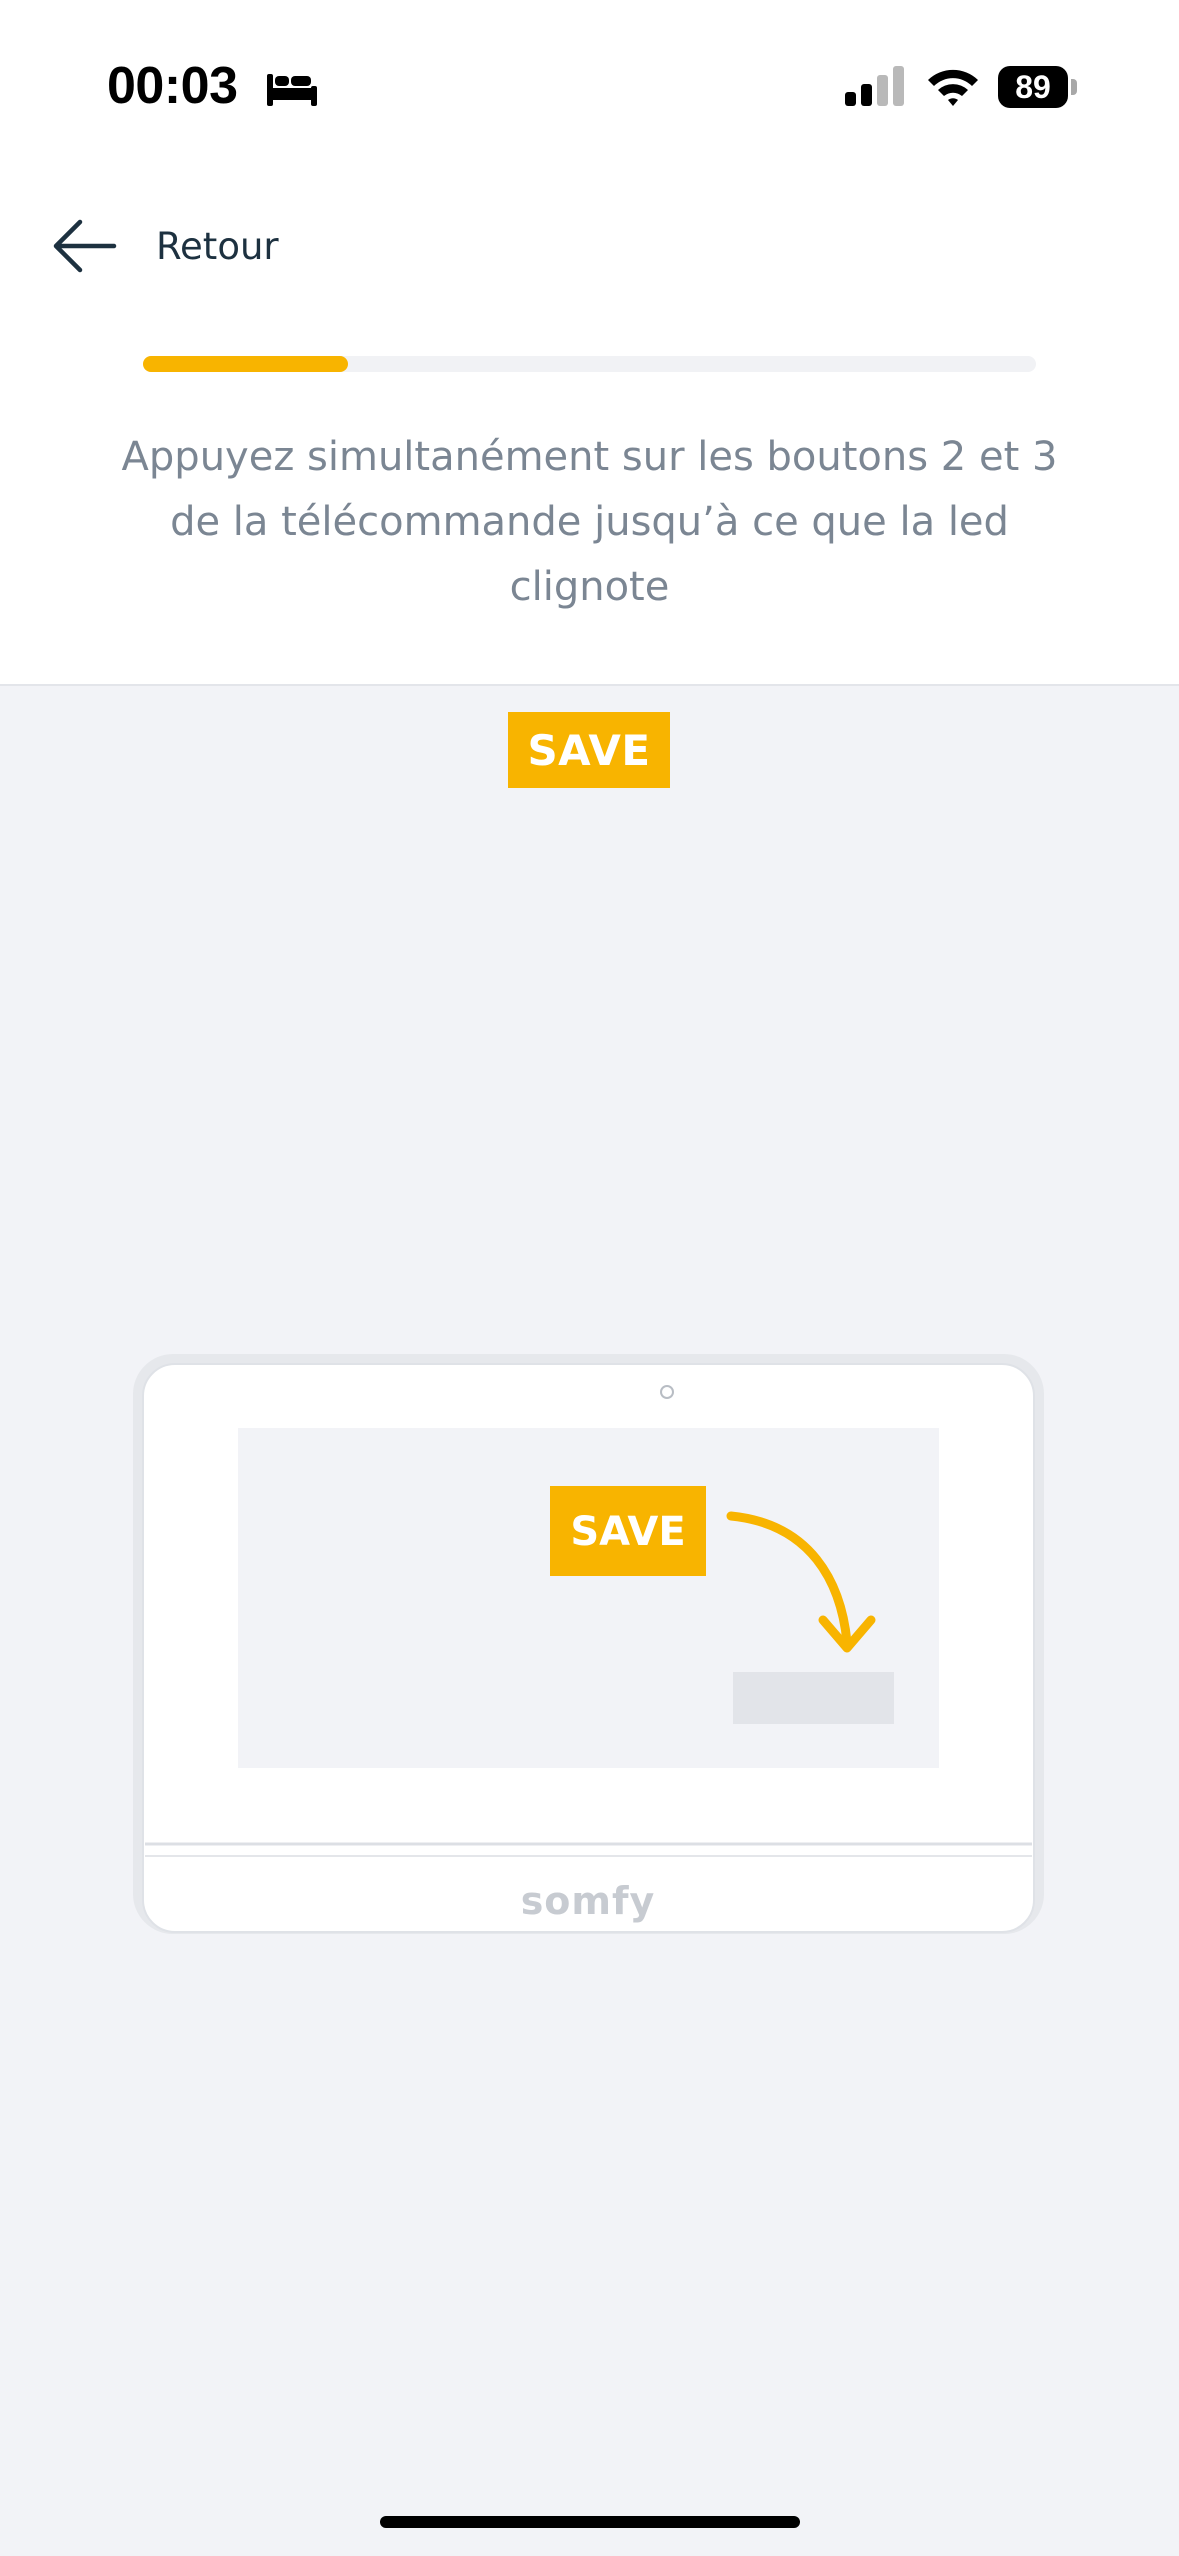 Image resolution: width=1179 pixels, height=2556 pixels. Describe the element at coordinates (292, 90) in the screenshot. I see `bed-icon` at that location.